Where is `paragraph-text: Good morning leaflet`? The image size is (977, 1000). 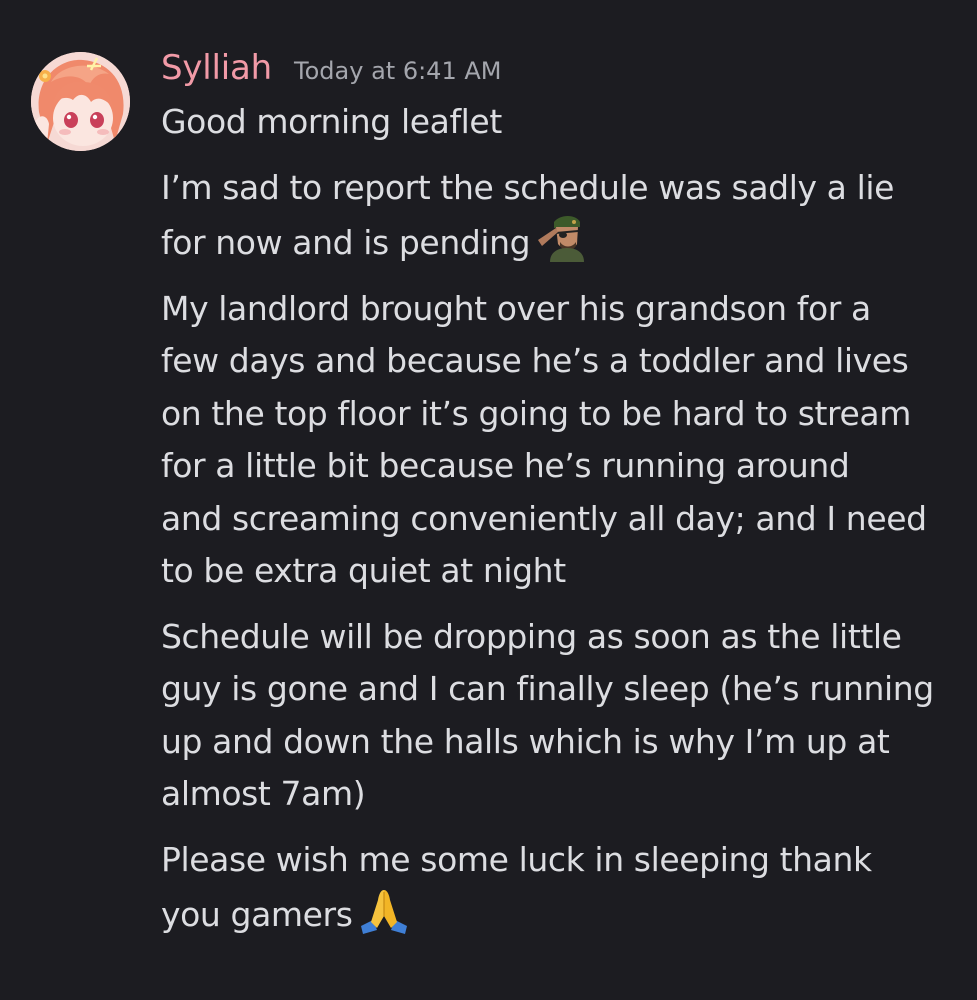
paragraph-text: Good morning leaflet is located at coordinates (331, 121).